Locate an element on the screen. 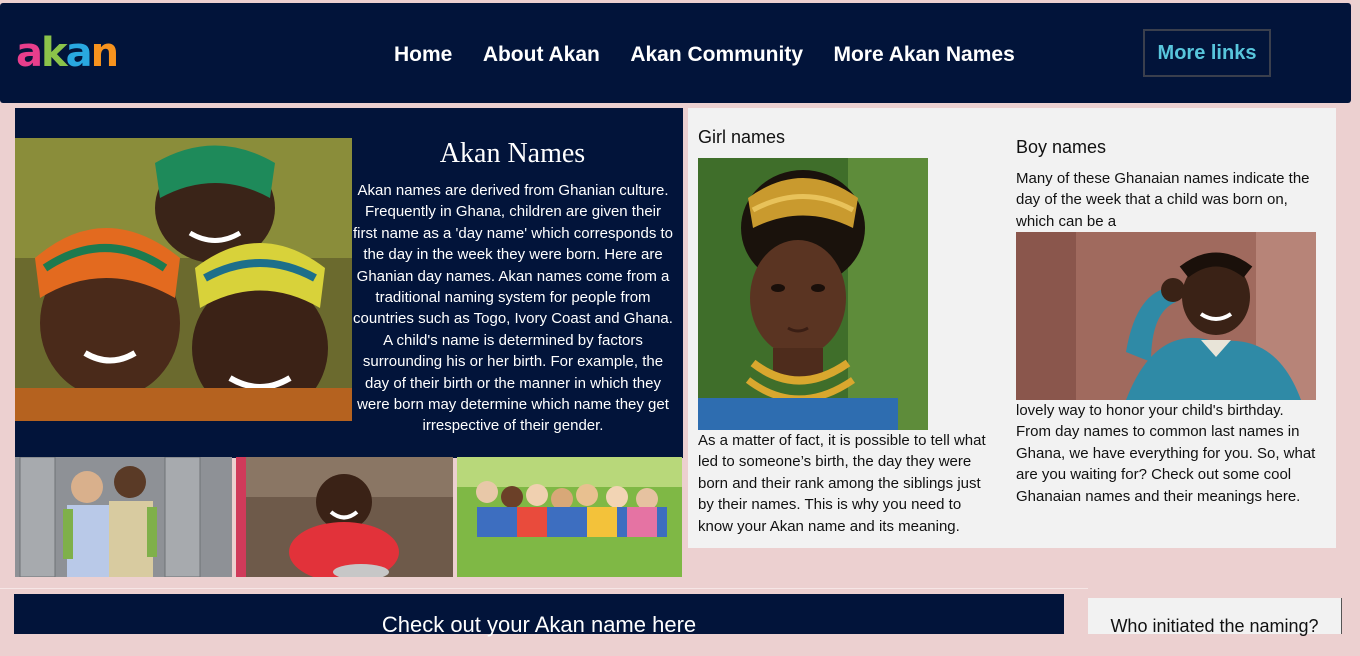 This screenshot has height=656, width=1360. more-links-button: More links is located at coordinates (1207, 53).